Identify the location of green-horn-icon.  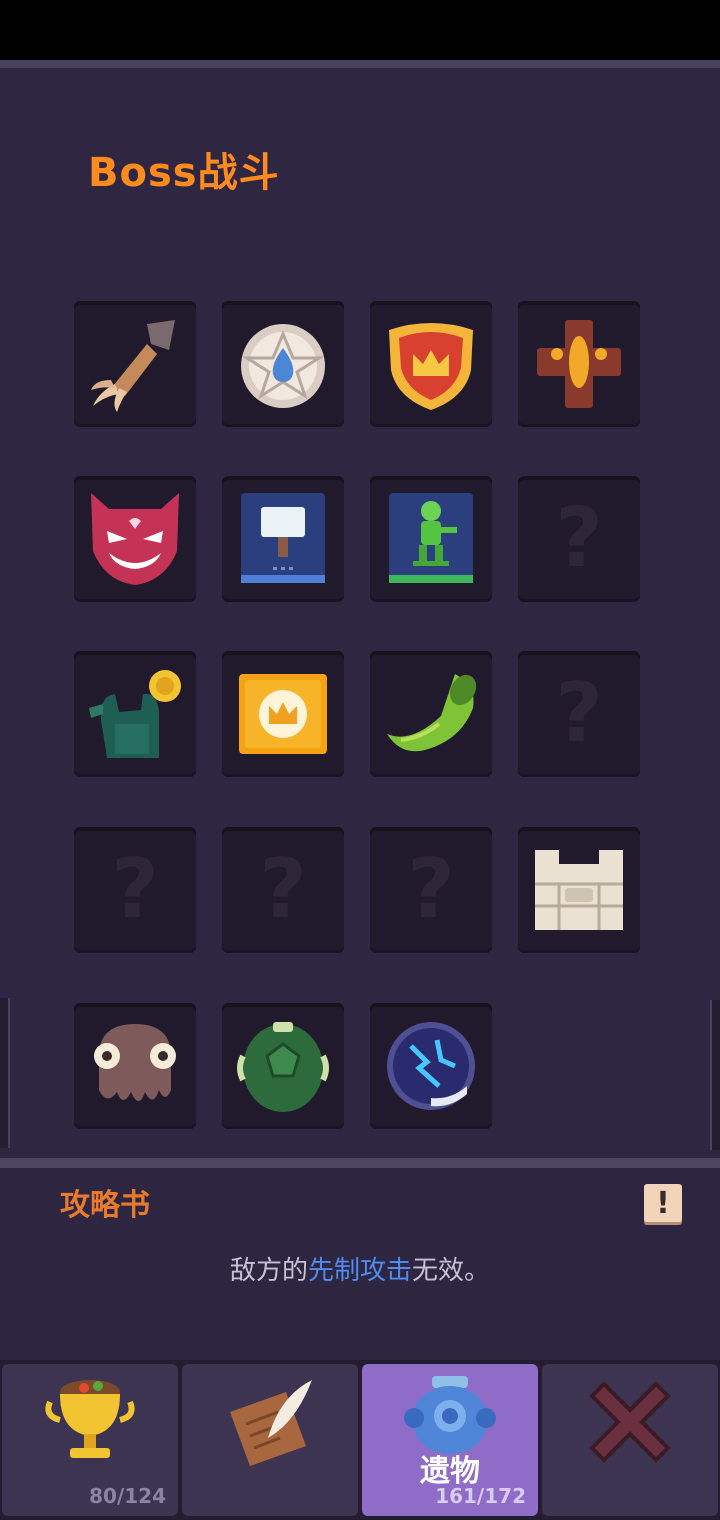
(432, 713).